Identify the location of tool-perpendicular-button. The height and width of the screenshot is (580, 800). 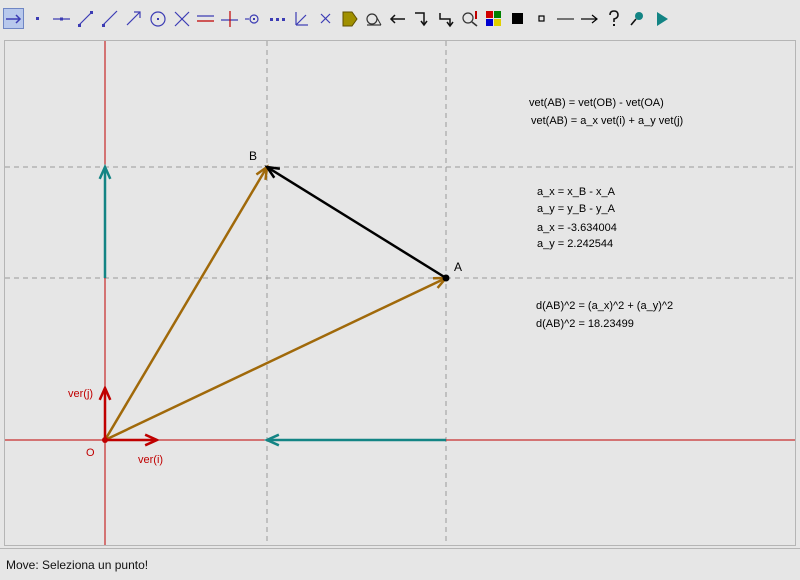
(229, 18).